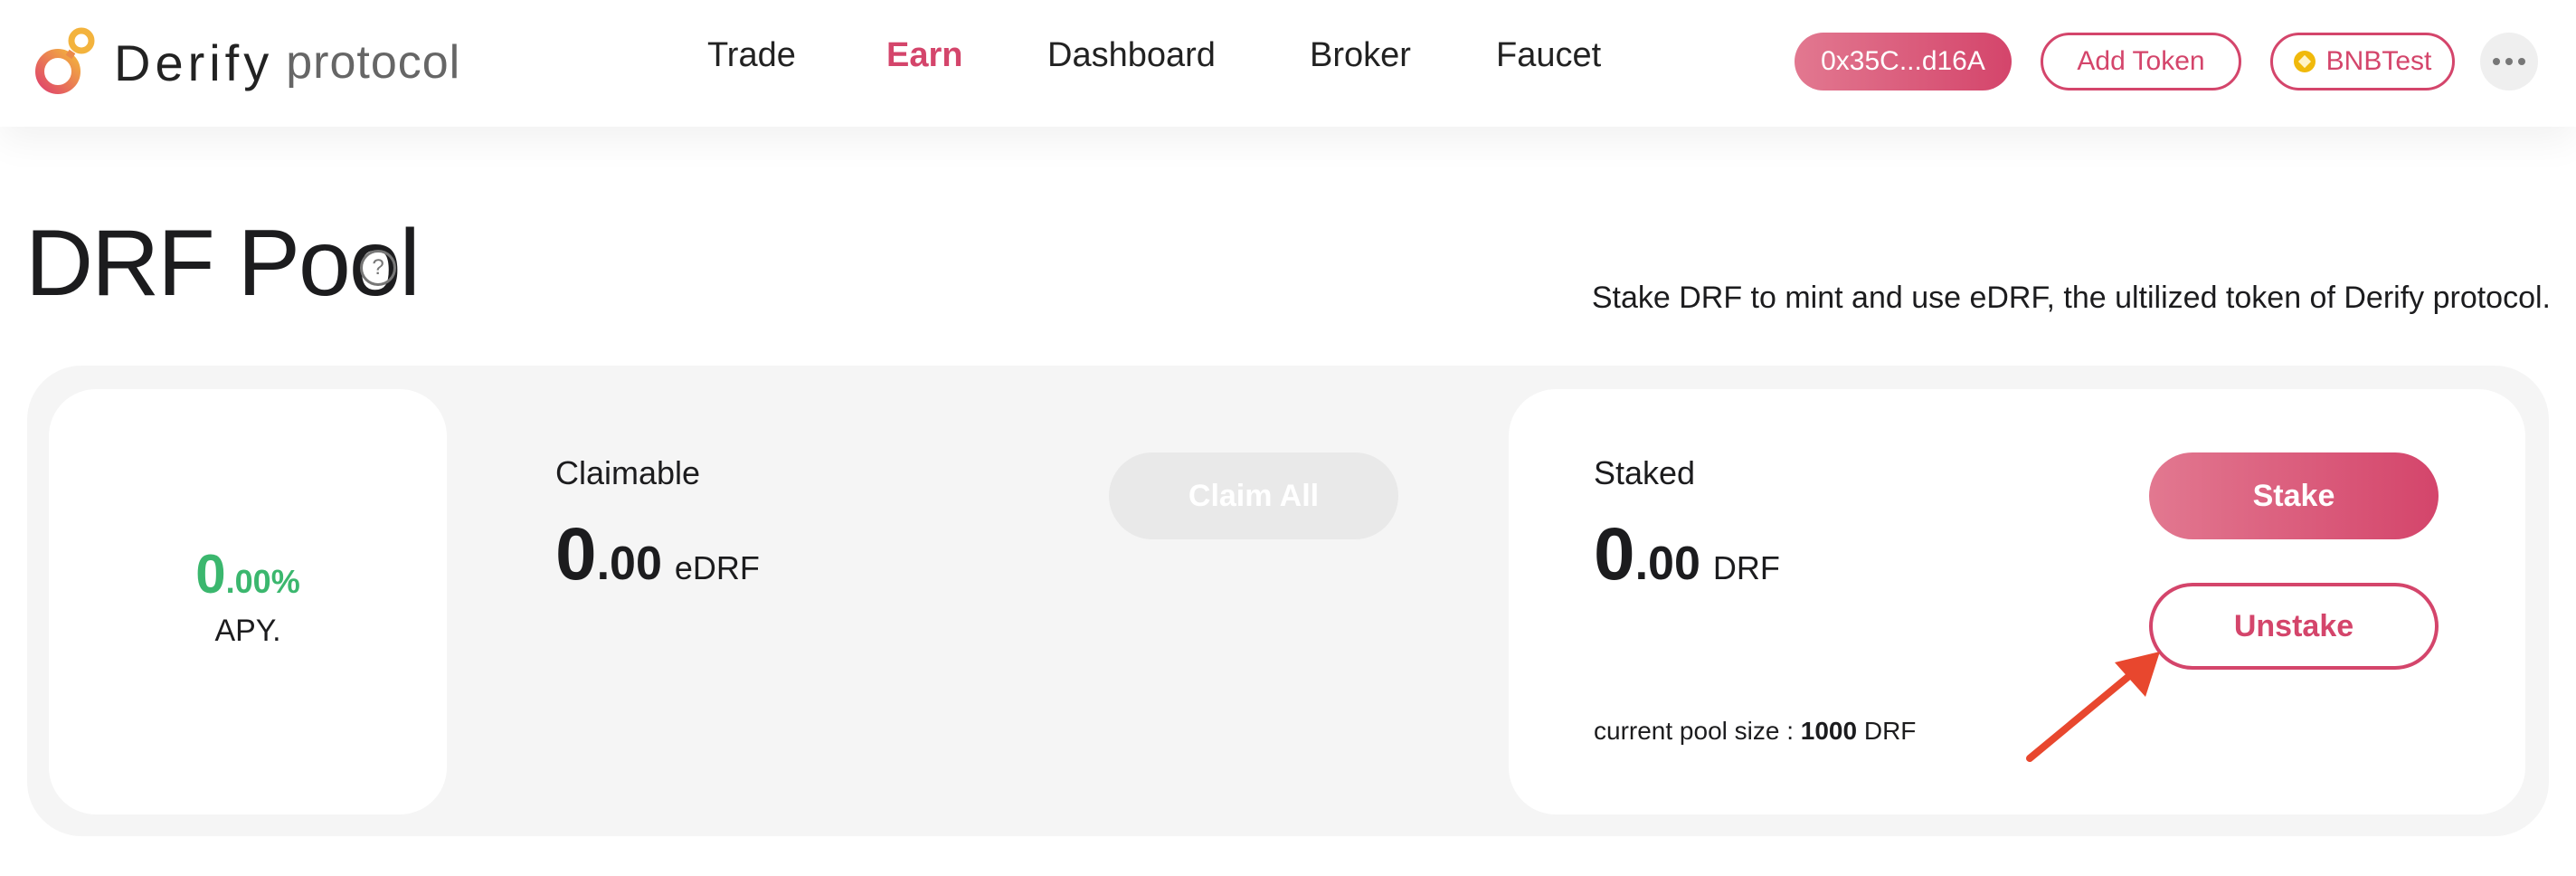 This screenshot has height=876, width=2576. I want to click on logo-sub-text: protocol, so click(373, 63).